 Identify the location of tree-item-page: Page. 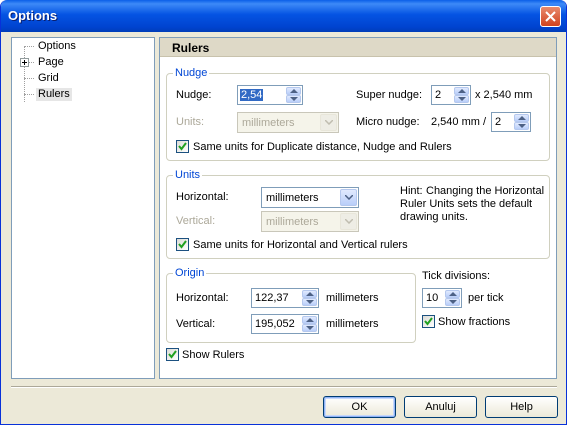
(51, 62).